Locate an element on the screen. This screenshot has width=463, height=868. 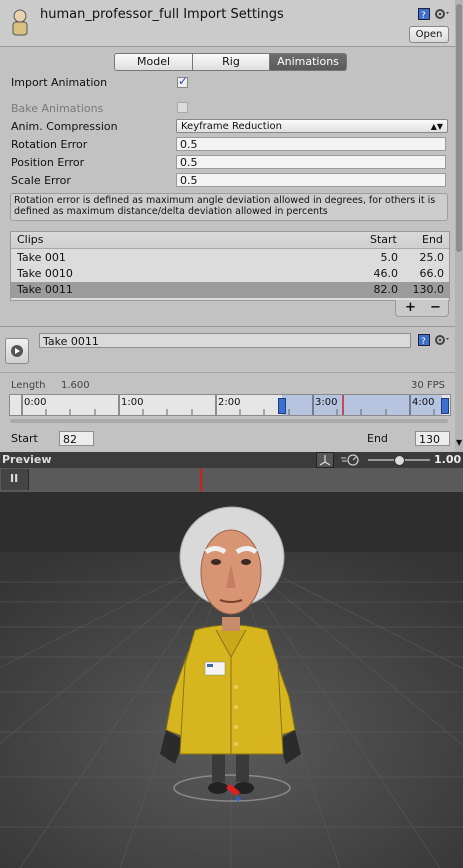
clip-name: Take 001 is located at coordinates (41, 257).